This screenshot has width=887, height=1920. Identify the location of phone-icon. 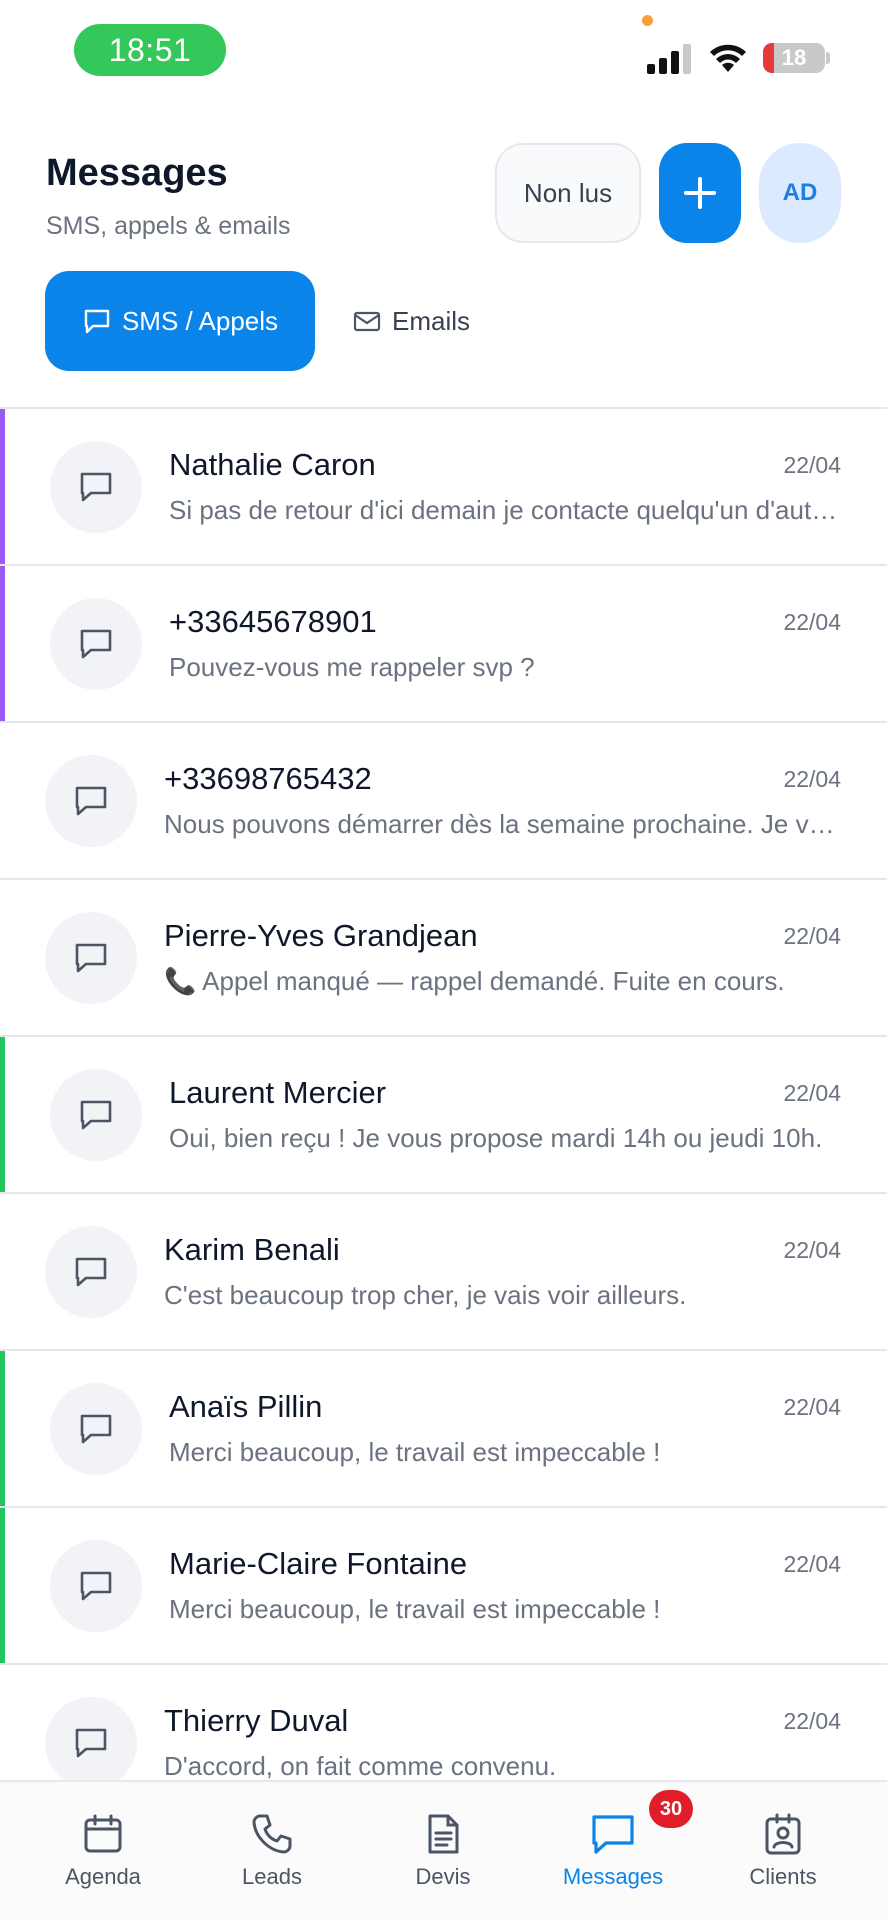
(272, 1834).